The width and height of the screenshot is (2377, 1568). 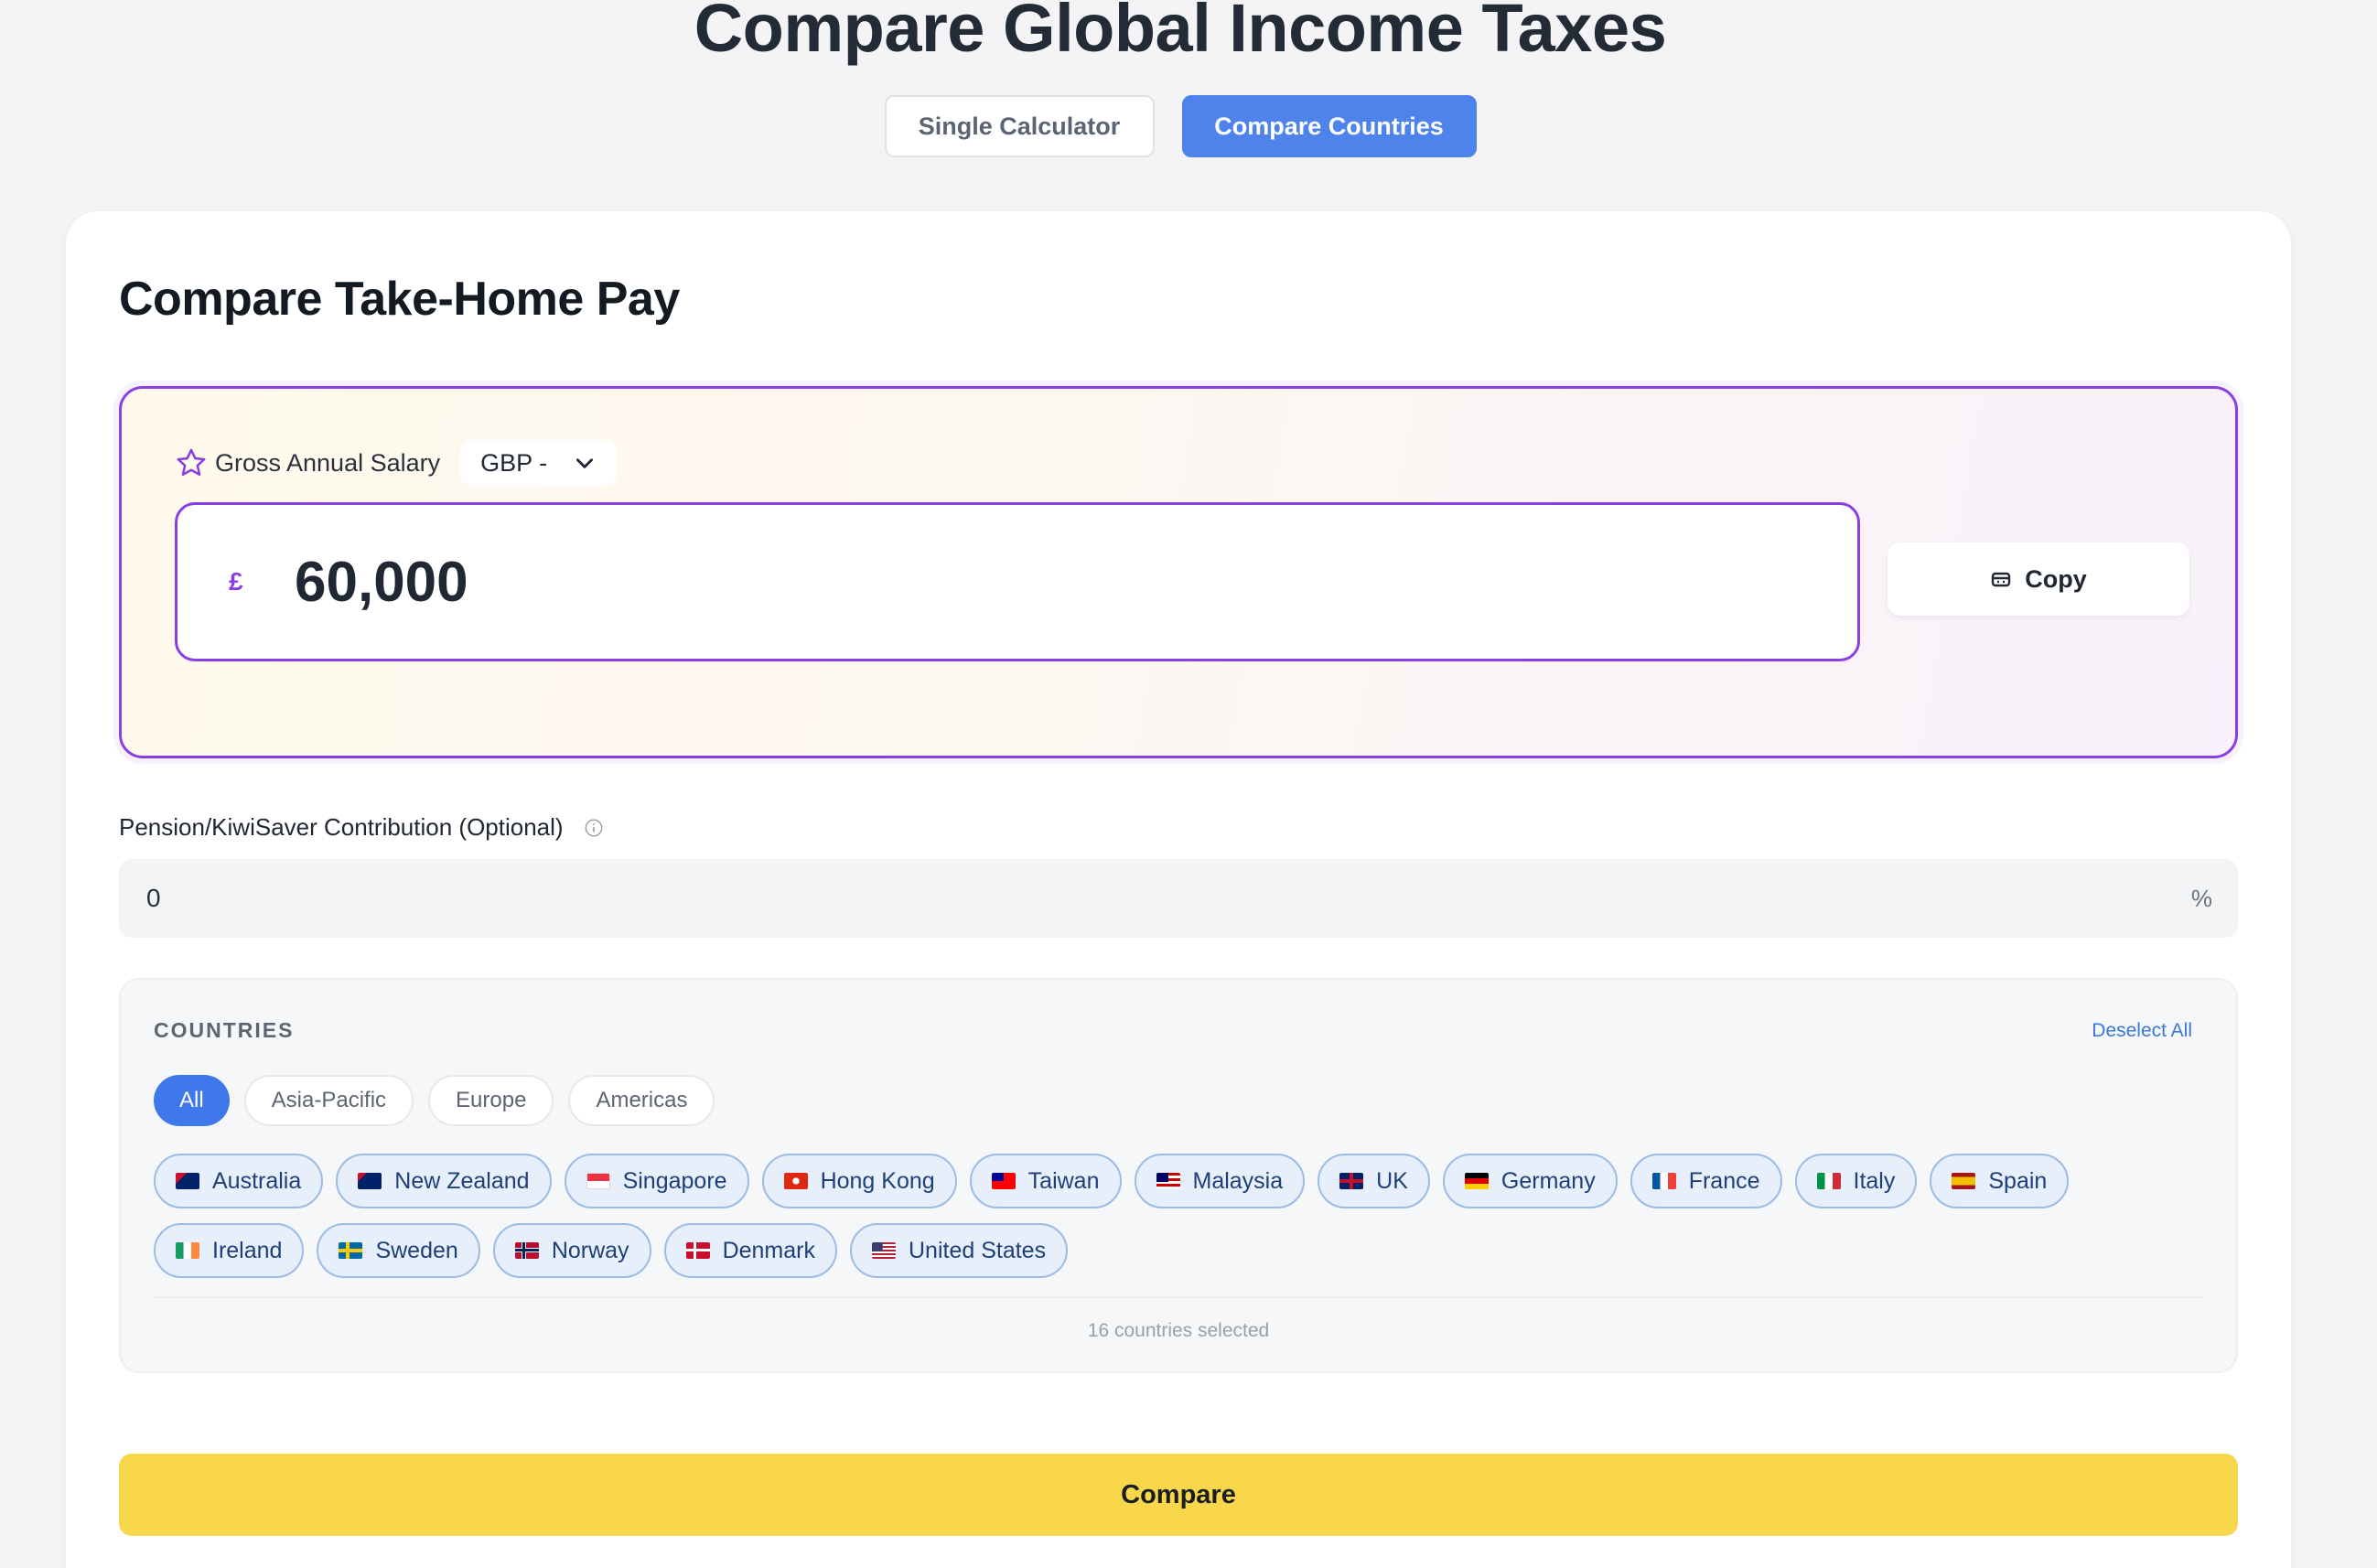 What do you see at coordinates (1964, 1181) in the screenshot?
I see `spain-flag-icon` at bounding box center [1964, 1181].